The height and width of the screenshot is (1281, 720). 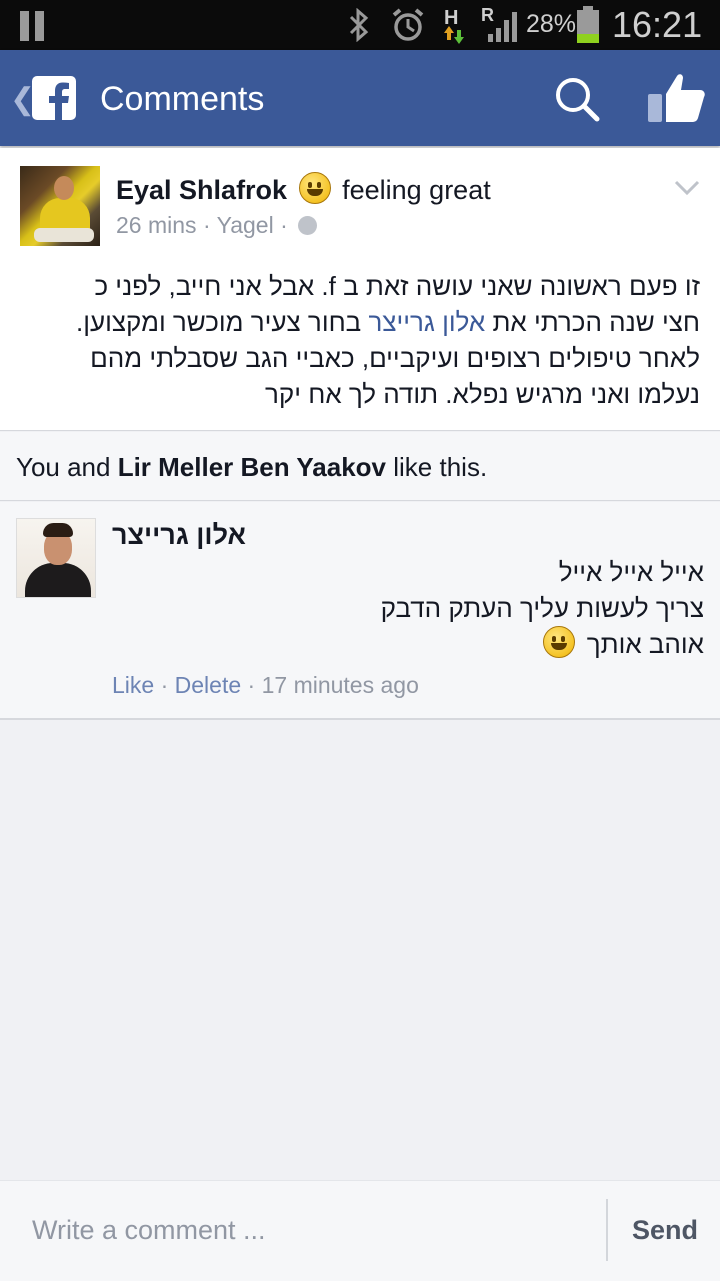 I want to click on signal-icon, so click(x=502, y=27).